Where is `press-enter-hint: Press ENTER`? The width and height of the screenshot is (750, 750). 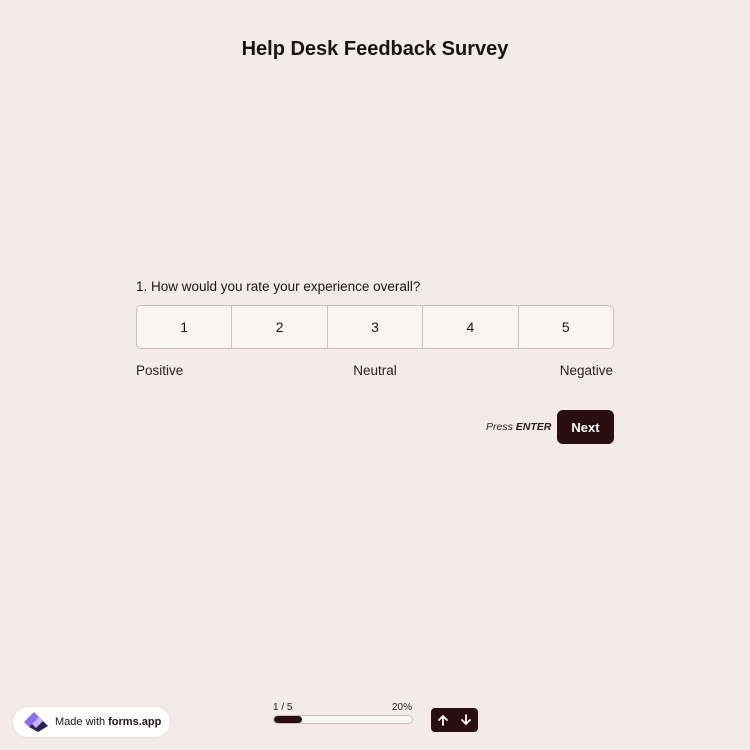
press-enter-hint: Press ENTER is located at coordinates (518, 427).